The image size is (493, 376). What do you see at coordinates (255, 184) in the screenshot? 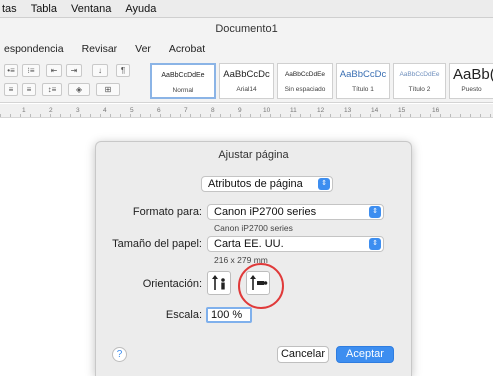
I see `attributes-popup-label: Atributos de página` at bounding box center [255, 184].